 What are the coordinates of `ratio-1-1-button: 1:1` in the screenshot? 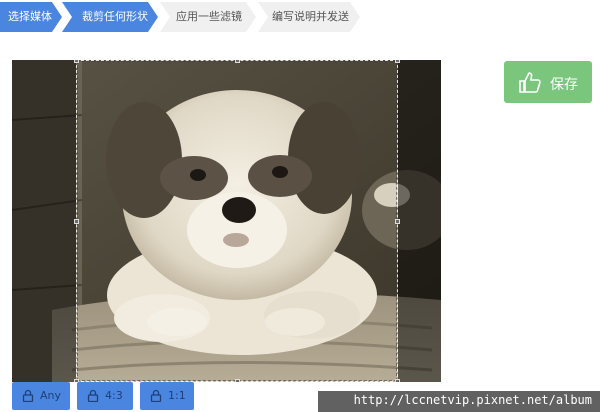 It's located at (167, 396).